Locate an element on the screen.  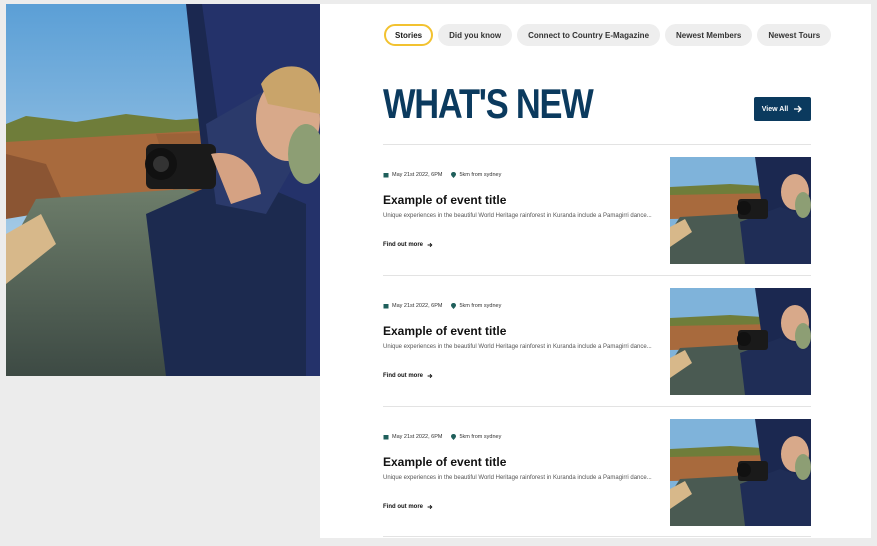
tab-newest-members: Newest Members is located at coordinates (709, 35).